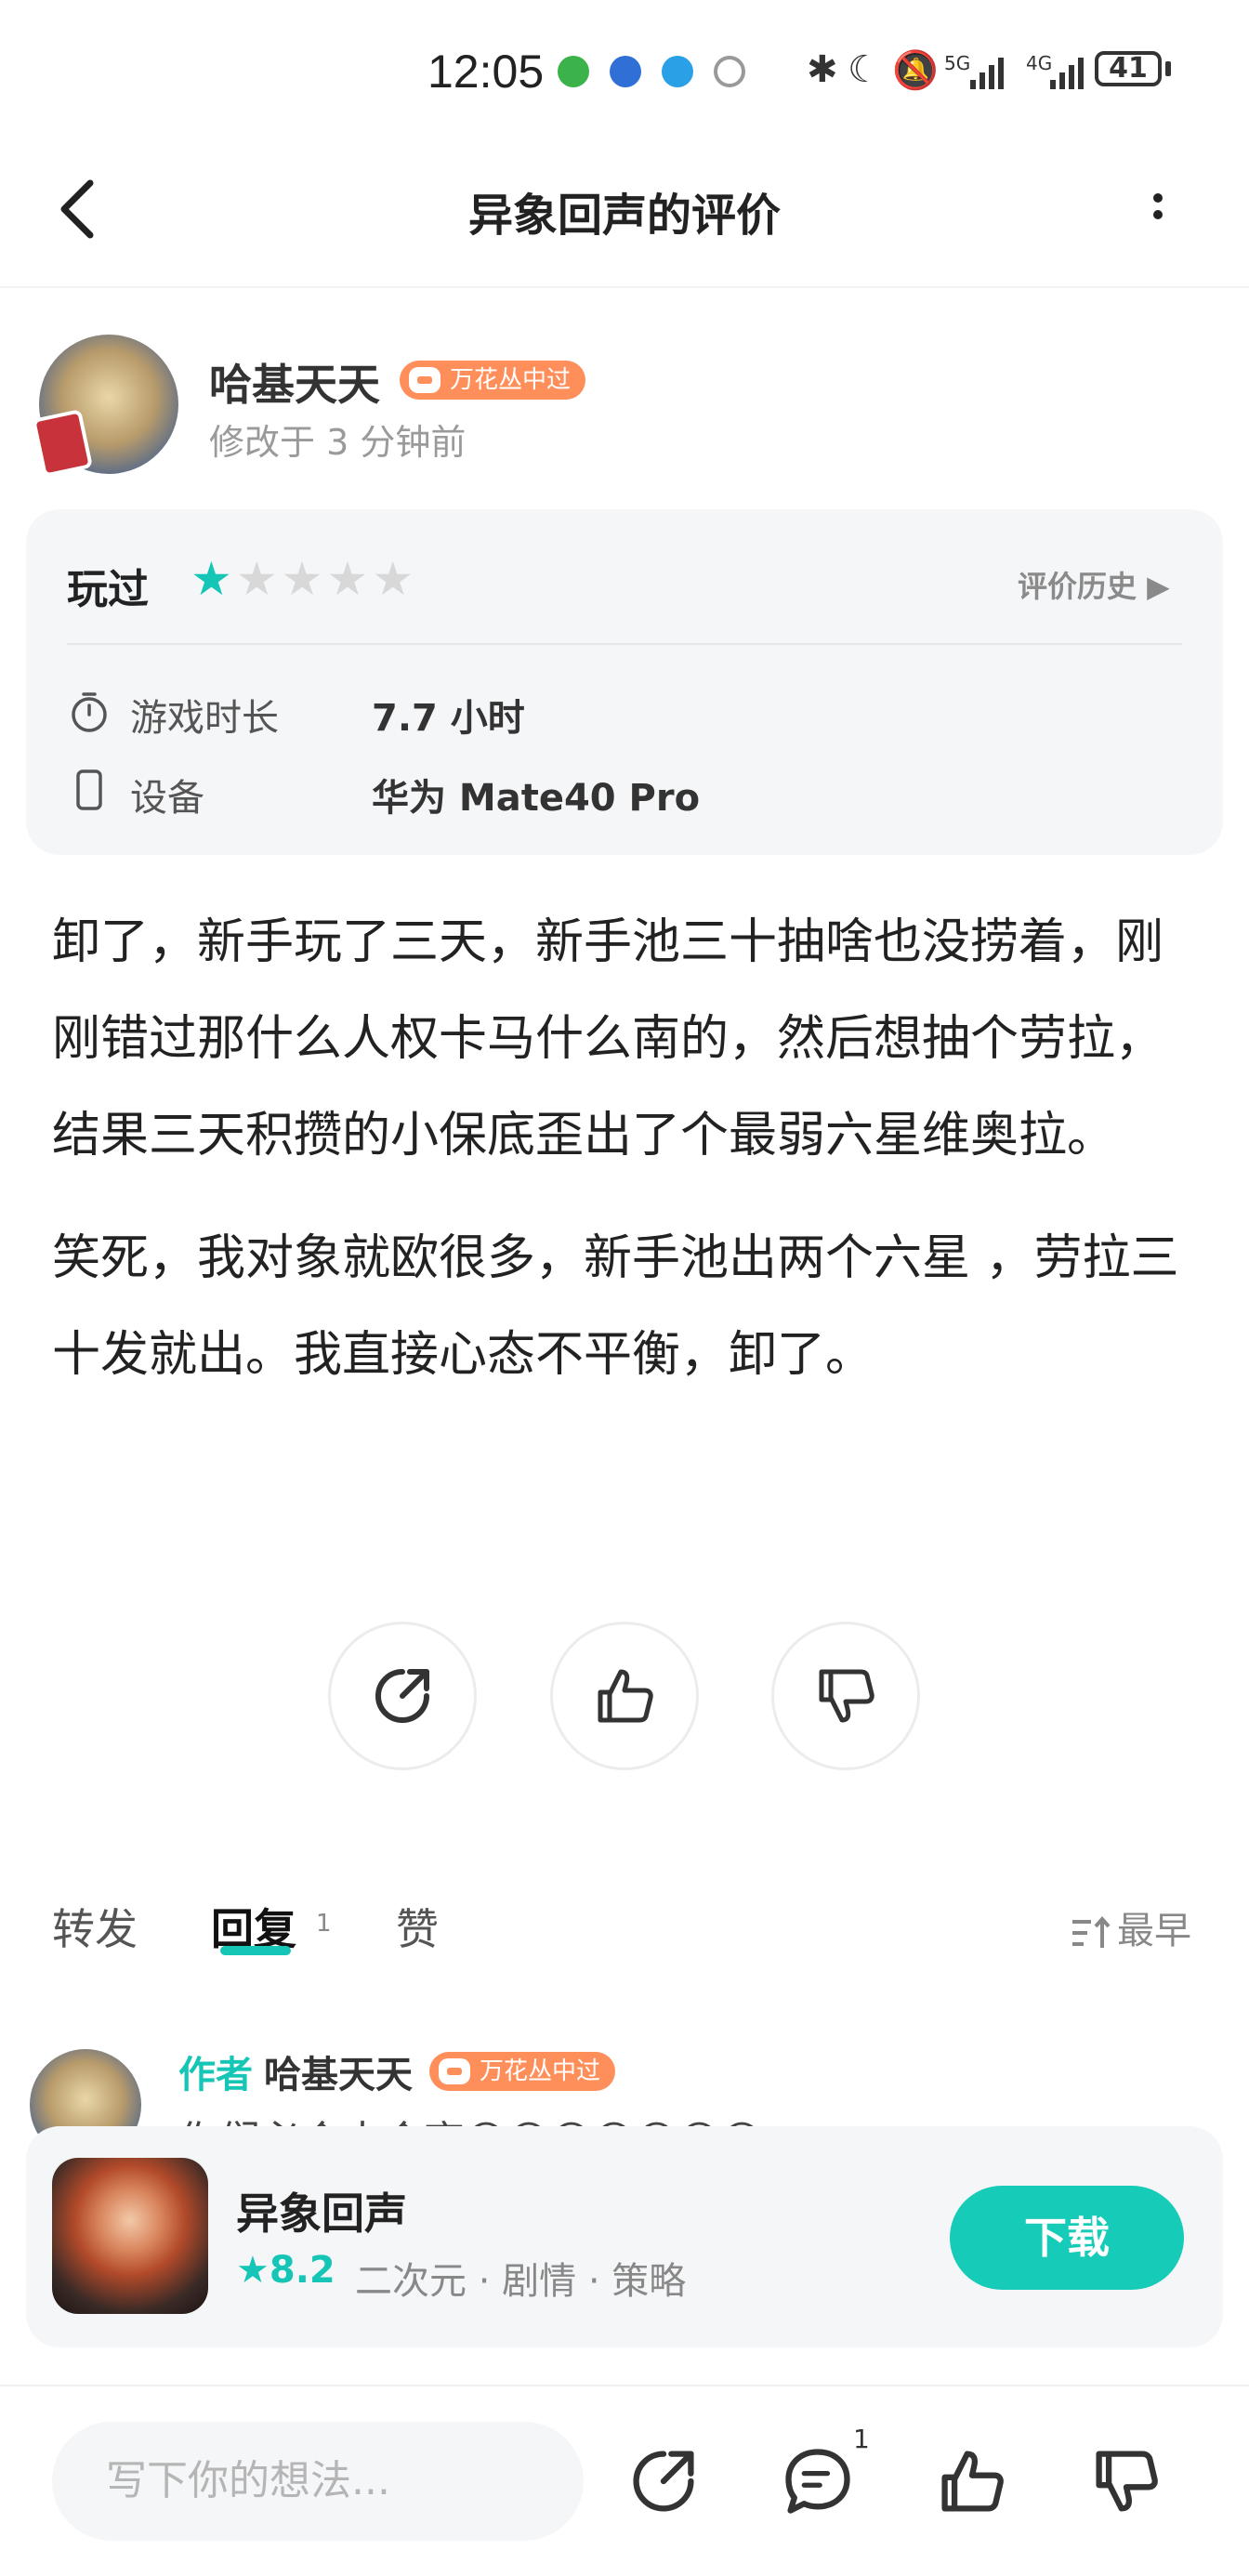 This screenshot has width=1249, height=2576. What do you see at coordinates (1168, 68) in the screenshot?
I see `battery-tip` at bounding box center [1168, 68].